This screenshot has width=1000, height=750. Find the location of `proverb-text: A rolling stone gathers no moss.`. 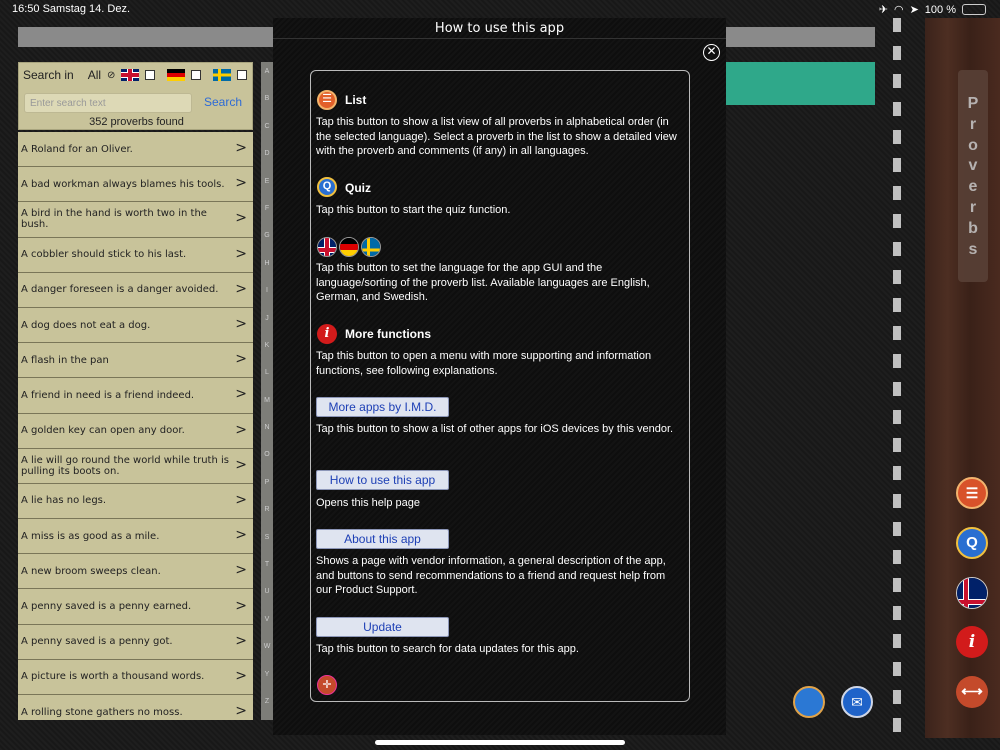

proverb-text: A rolling stone gathers no moss. is located at coordinates (102, 712).